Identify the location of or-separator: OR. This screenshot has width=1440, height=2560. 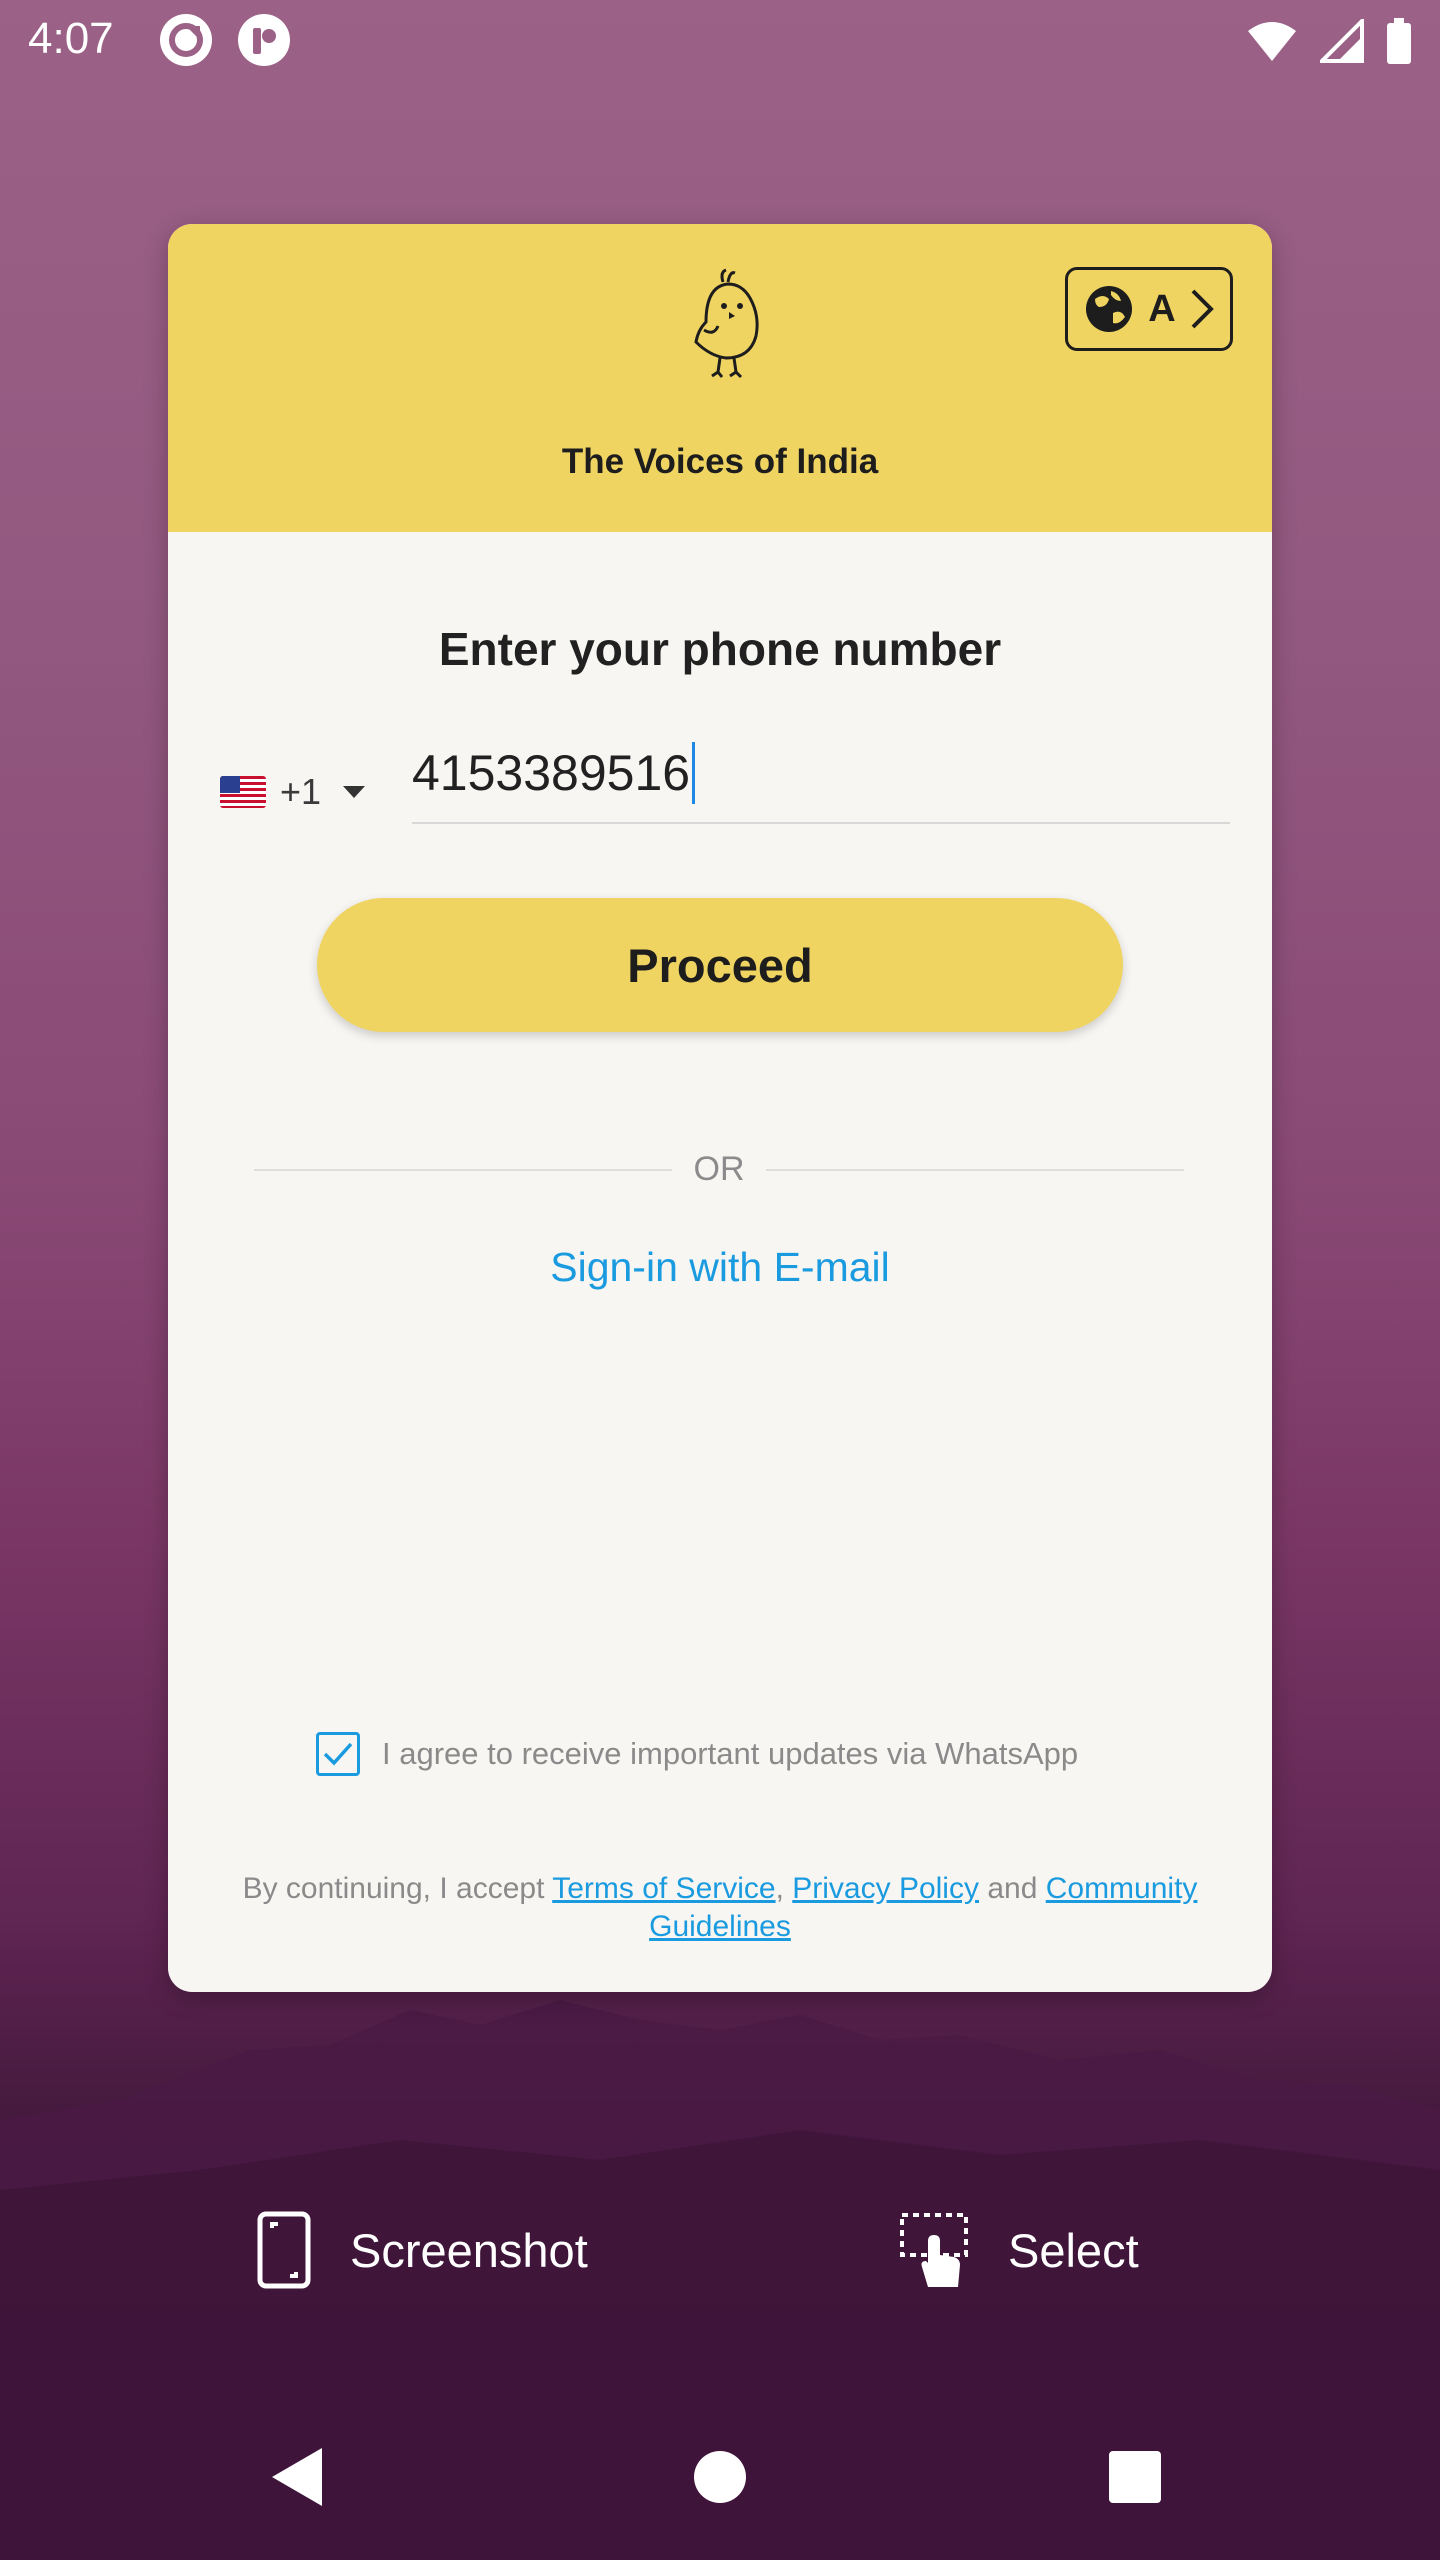
(719, 1169).